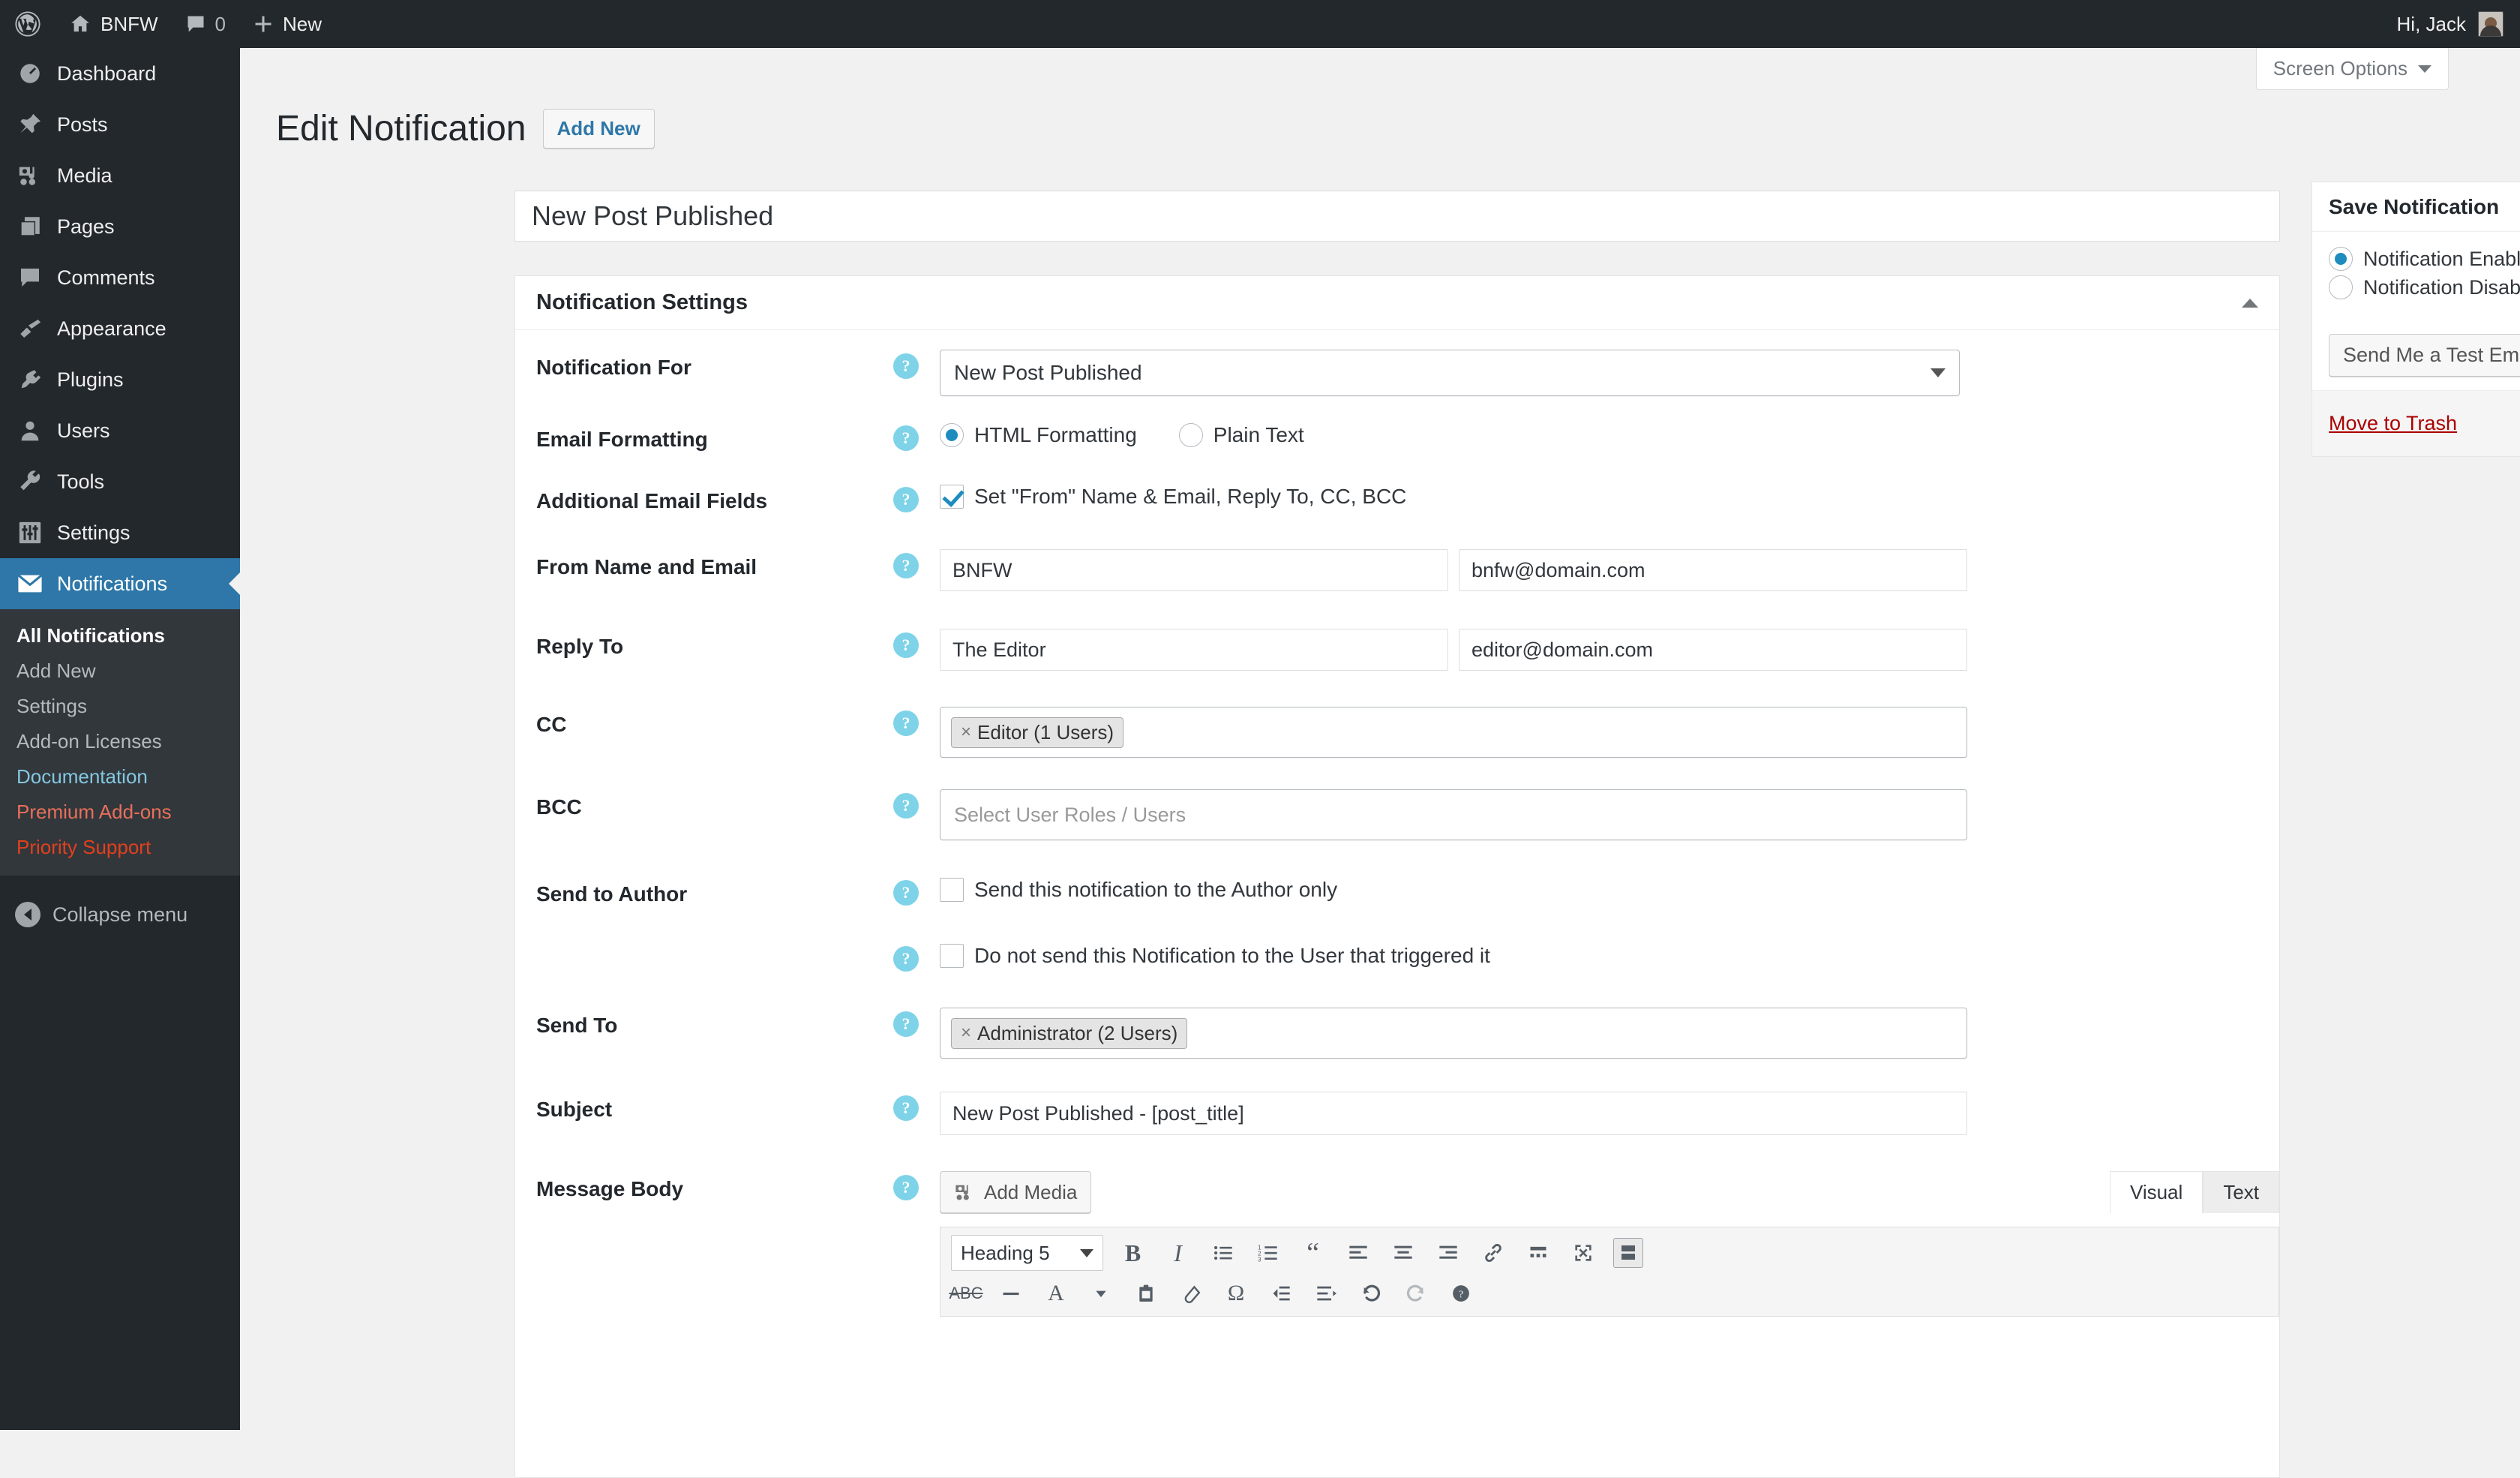  What do you see at coordinates (2458, 24) in the screenshot?
I see `account-menu: Hi, Jack` at bounding box center [2458, 24].